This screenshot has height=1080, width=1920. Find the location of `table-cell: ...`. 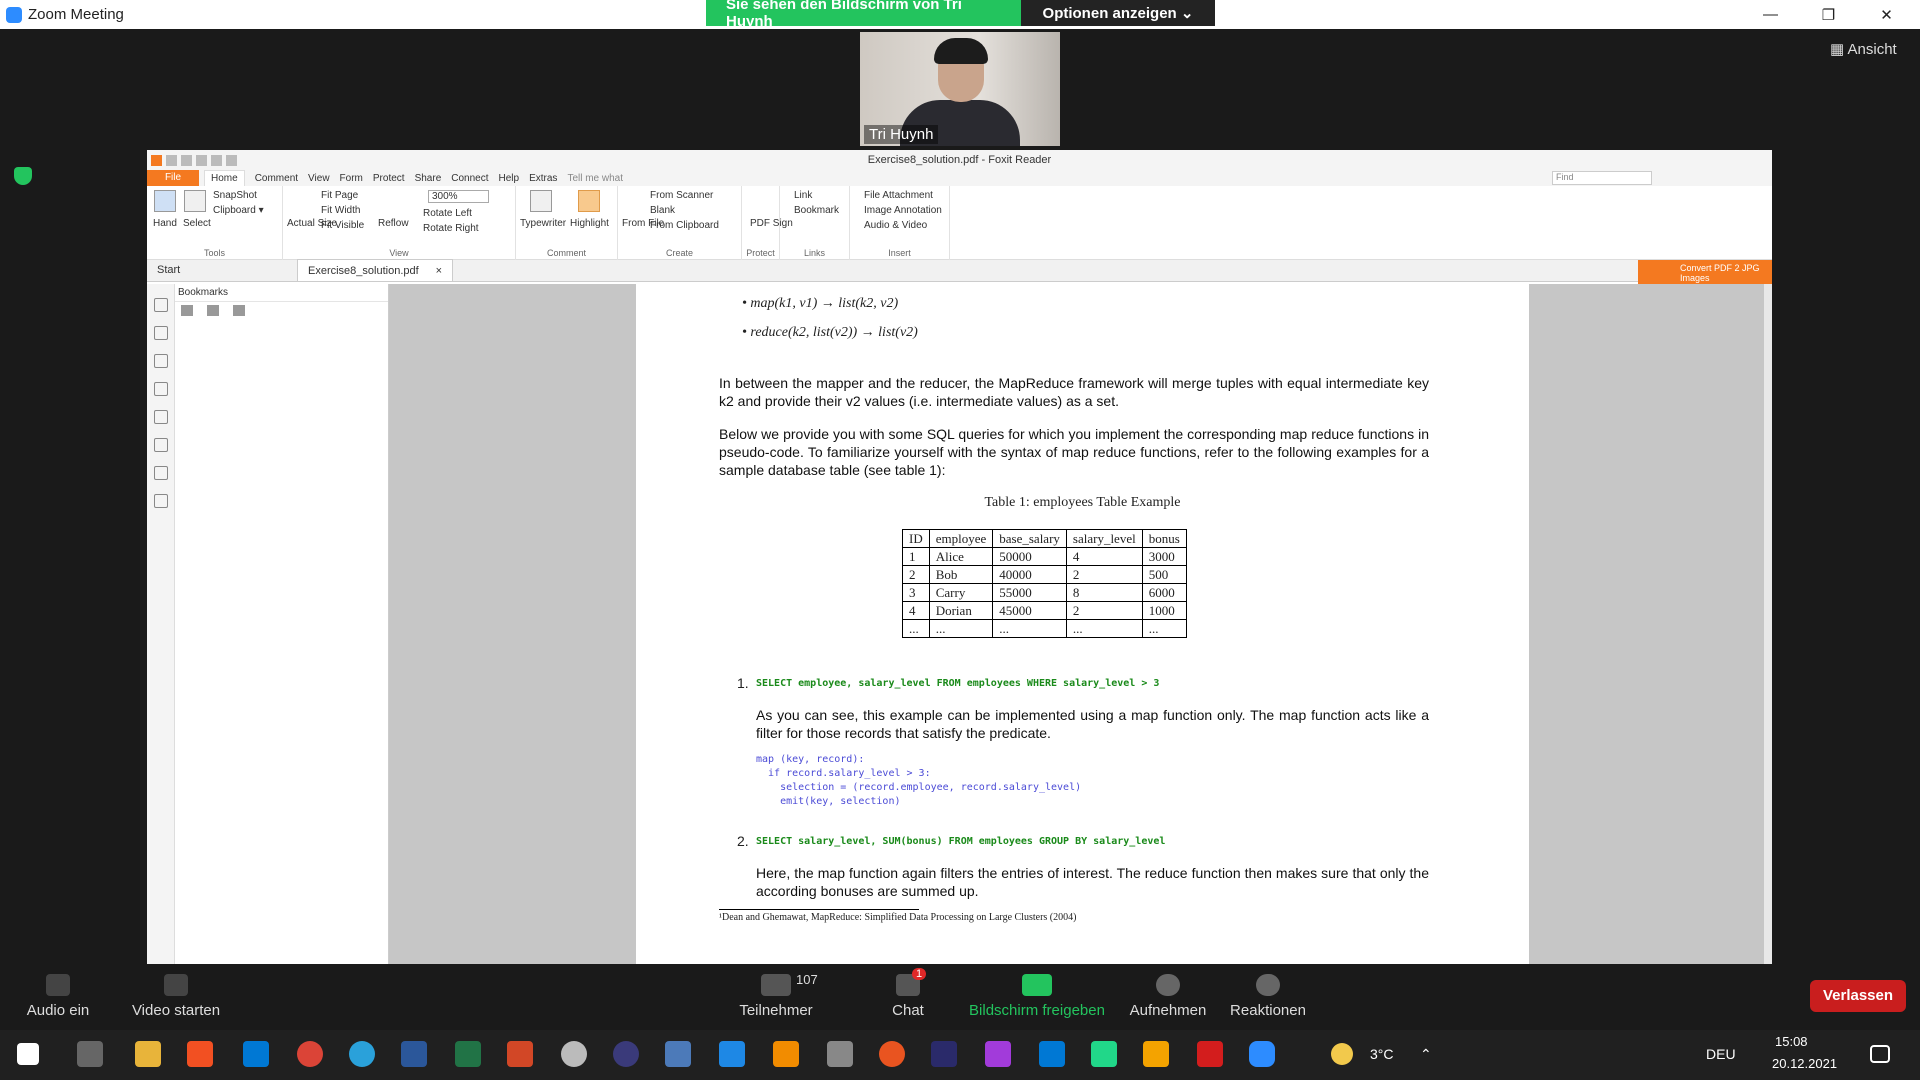

table-cell: ... is located at coordinates (1029, 628).